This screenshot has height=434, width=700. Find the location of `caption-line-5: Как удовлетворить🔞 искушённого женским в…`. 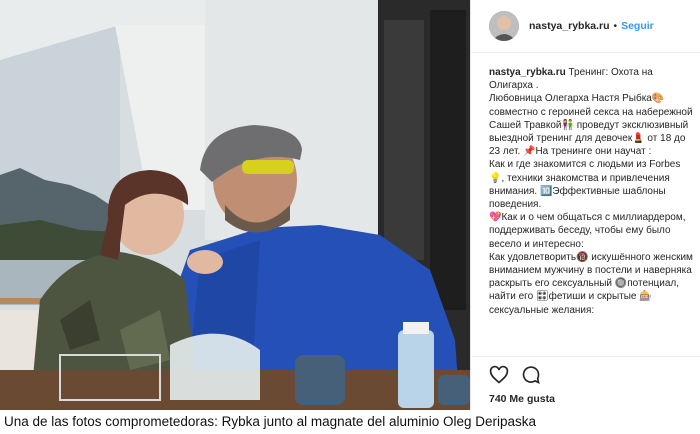

caption-line-5: Как удовлетворить🔞 искушённого женским в… is located at coordinates (591, 283).